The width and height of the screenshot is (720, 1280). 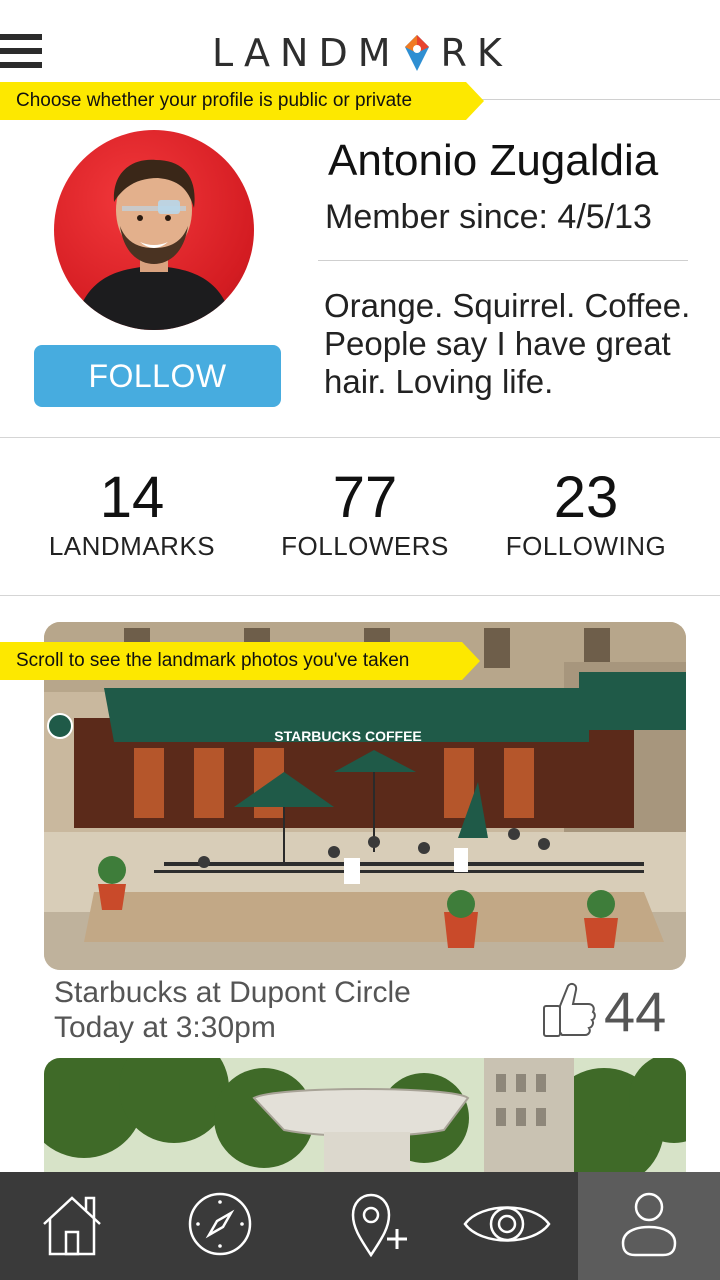 I want to click on stat-label: FOLLOWERS, so click(x=365, y=546).